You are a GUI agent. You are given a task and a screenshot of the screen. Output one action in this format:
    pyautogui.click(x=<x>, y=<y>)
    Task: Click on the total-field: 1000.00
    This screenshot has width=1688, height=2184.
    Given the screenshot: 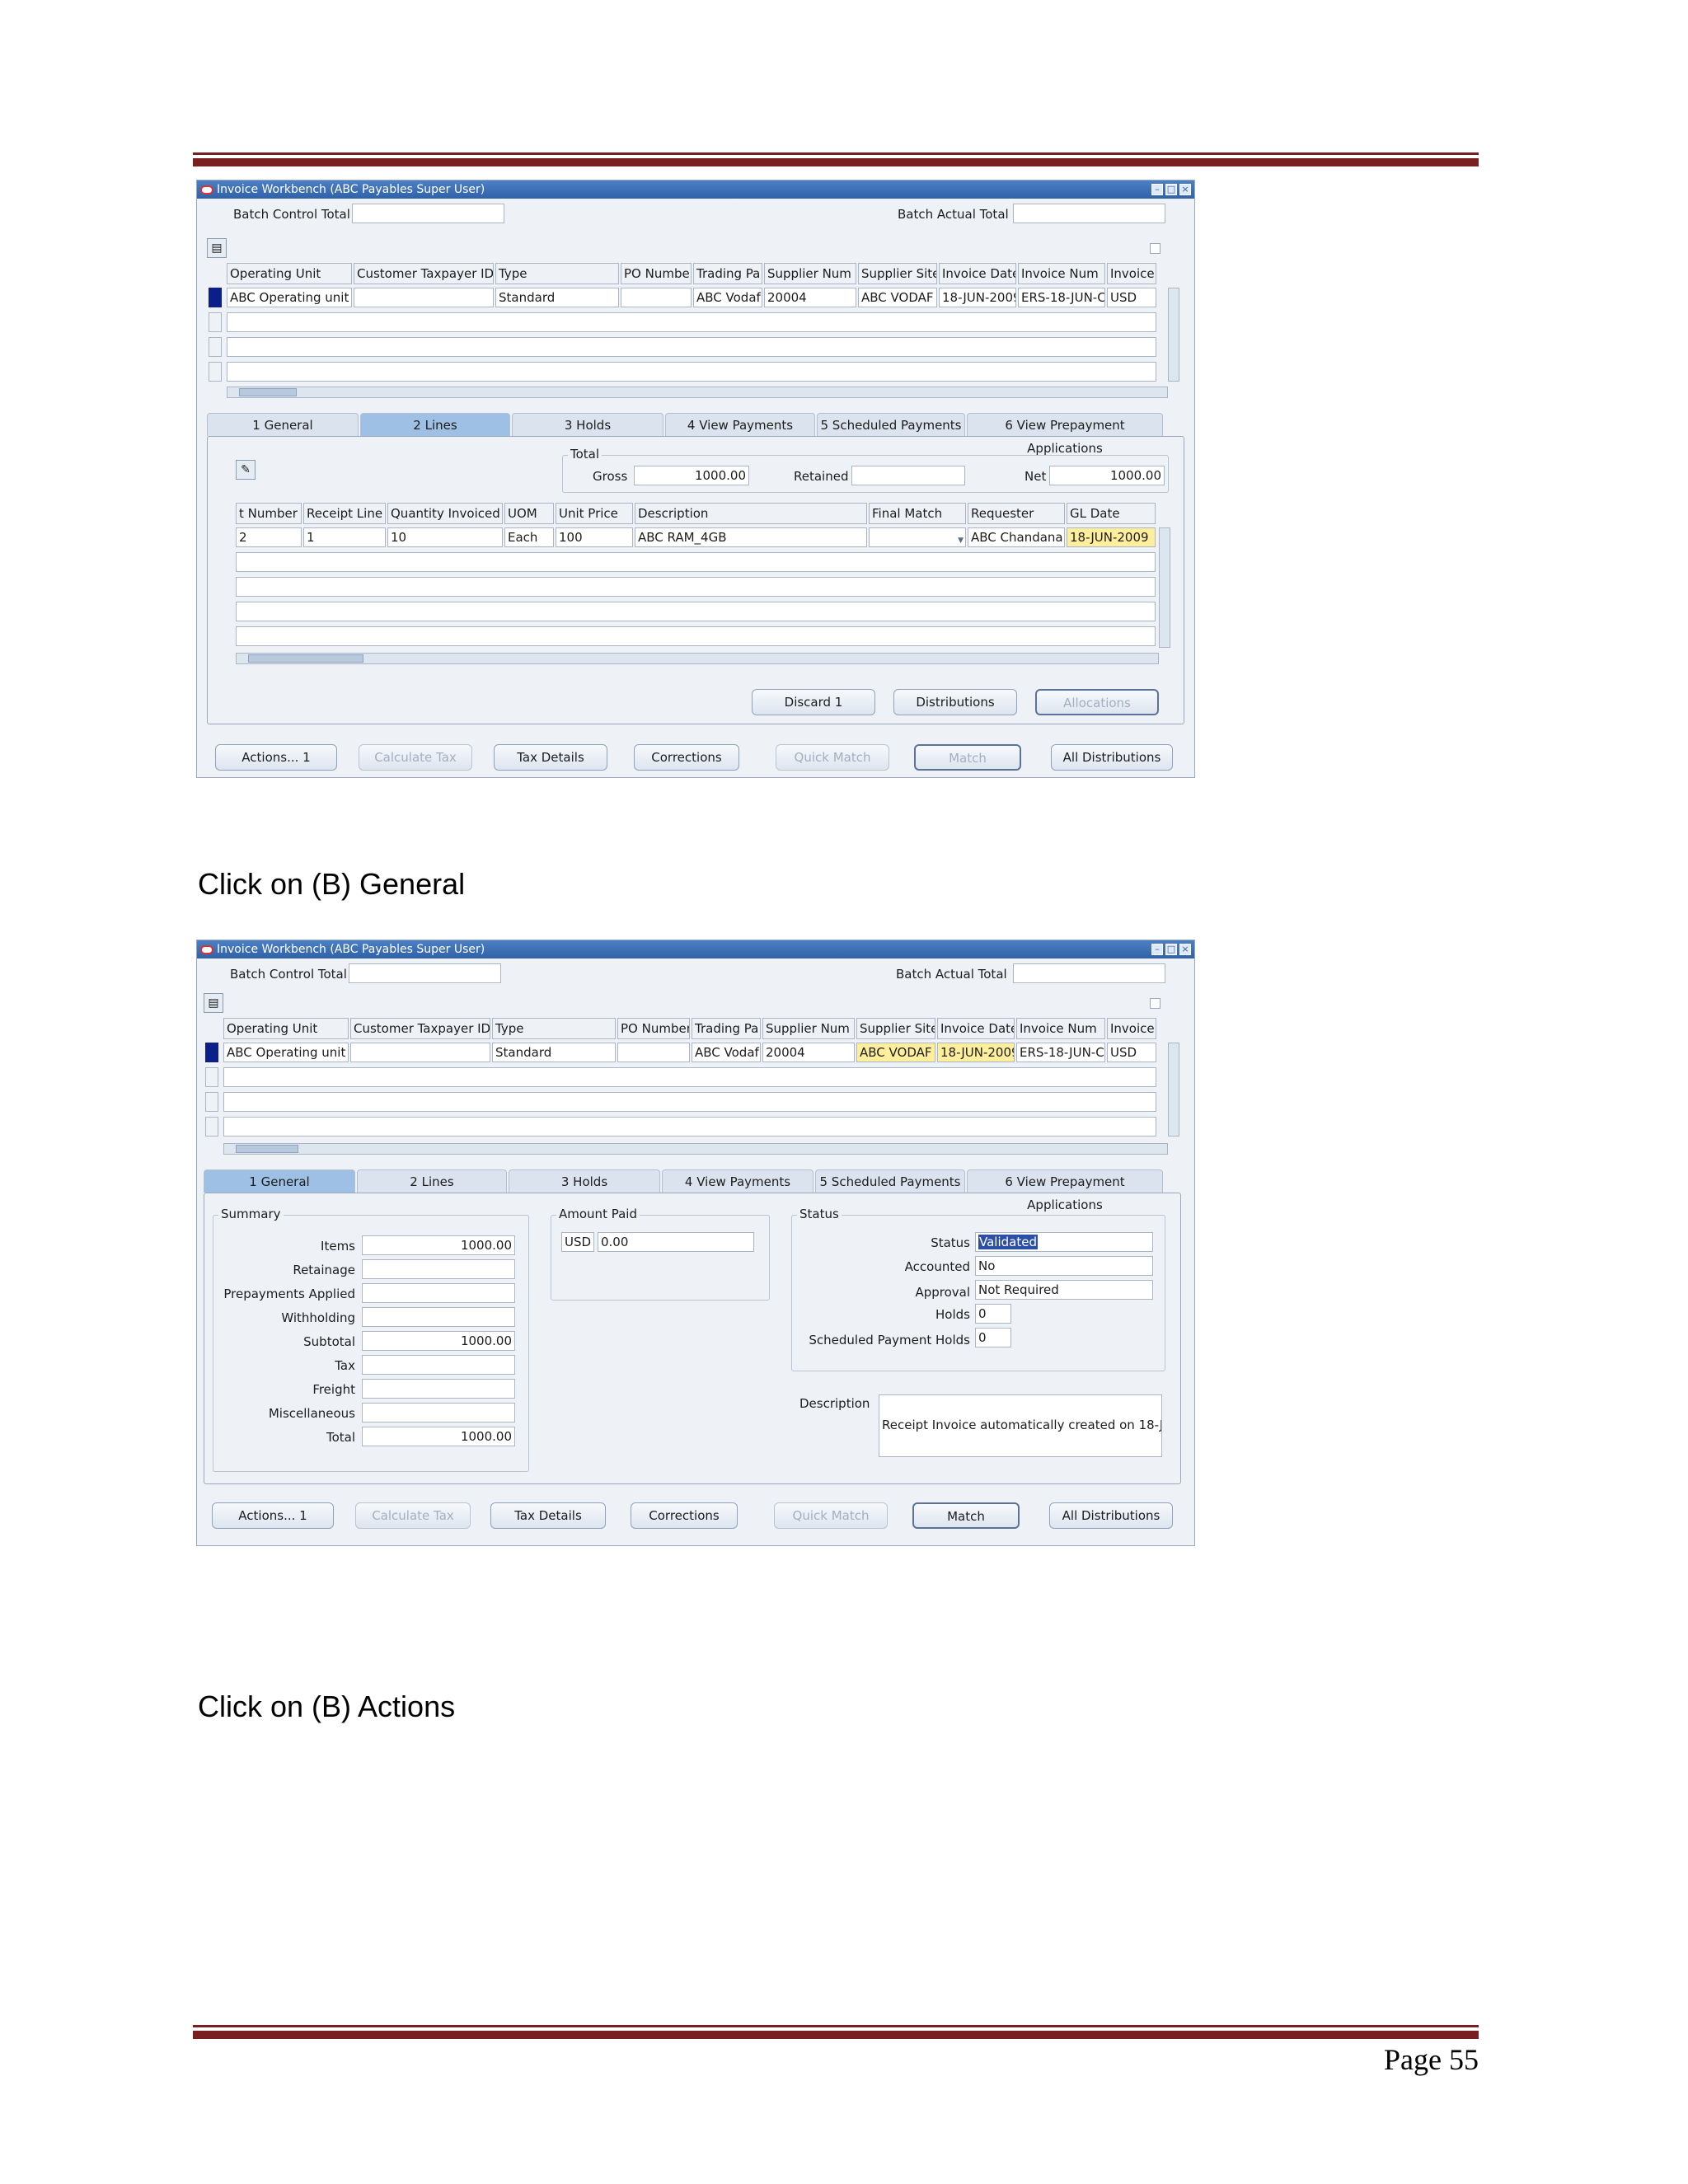 What is the action you would take?
    pyautogui.click(x=438, y=1436)
    